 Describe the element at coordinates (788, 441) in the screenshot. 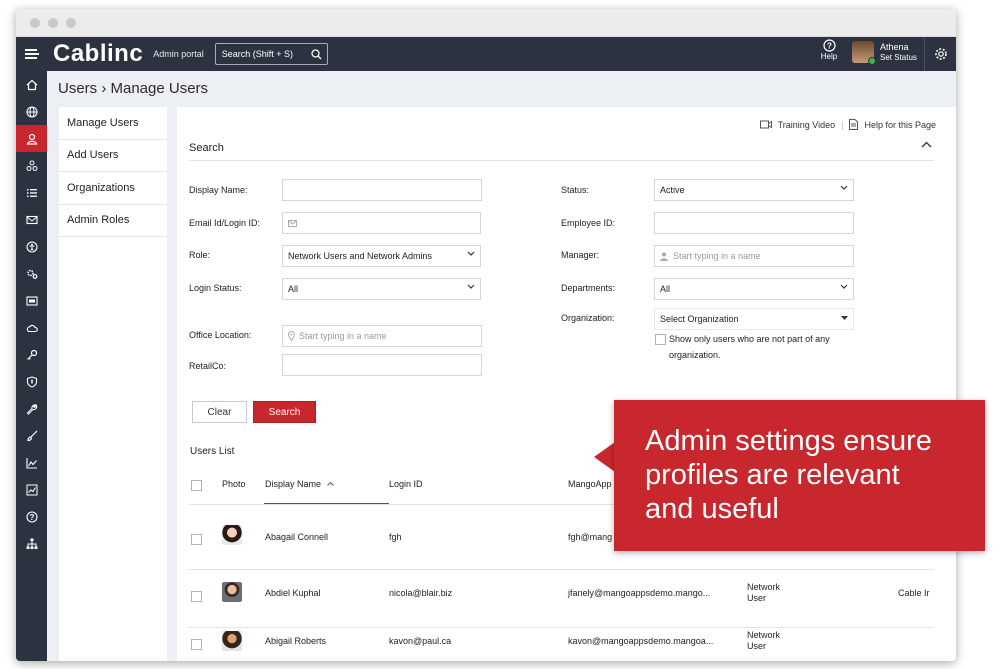

I see `callout-line-1: Admin settings ensure` at that location.